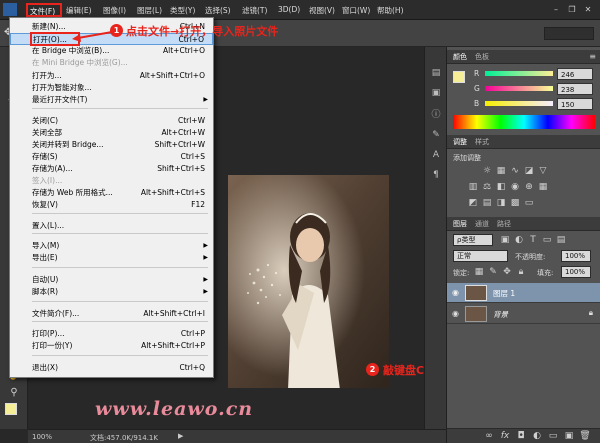  Describe the element at coordinates (322, 10) in the screenshot. I see `menu-view: 视图(V)` at that location.